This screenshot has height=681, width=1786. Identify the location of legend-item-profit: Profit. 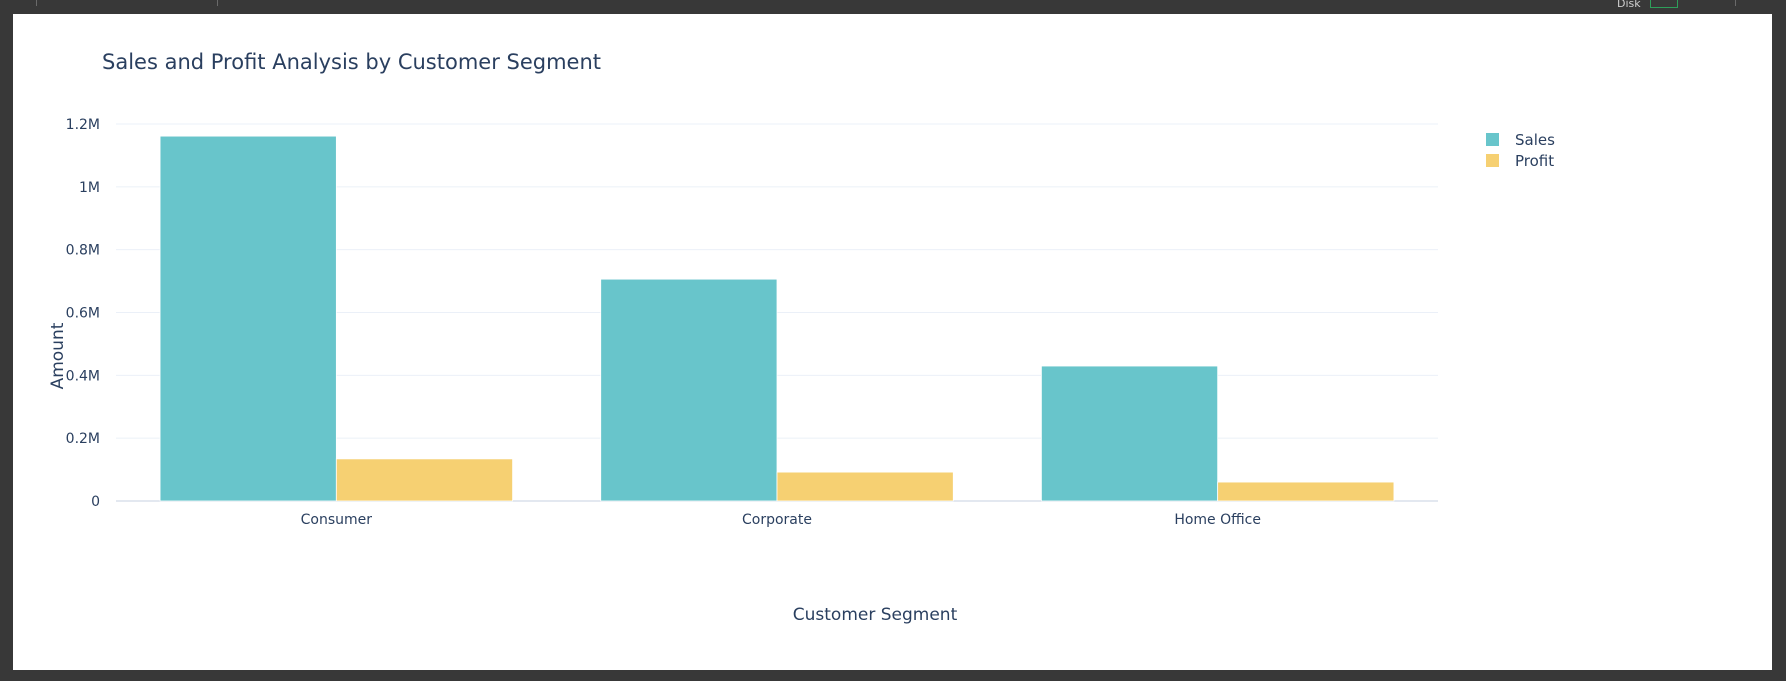
(1520, 161).